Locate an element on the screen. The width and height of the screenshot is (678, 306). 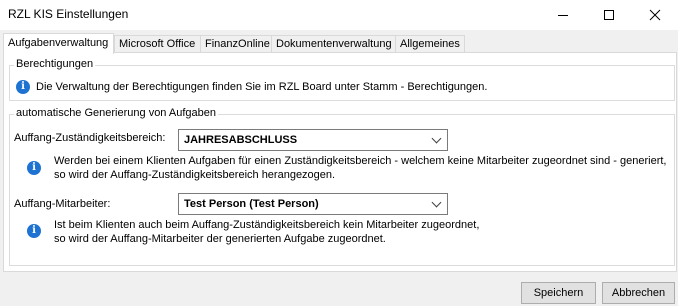
mitarbeiter-select: Test Person (Test Person) is located at coordinates (313, 204).